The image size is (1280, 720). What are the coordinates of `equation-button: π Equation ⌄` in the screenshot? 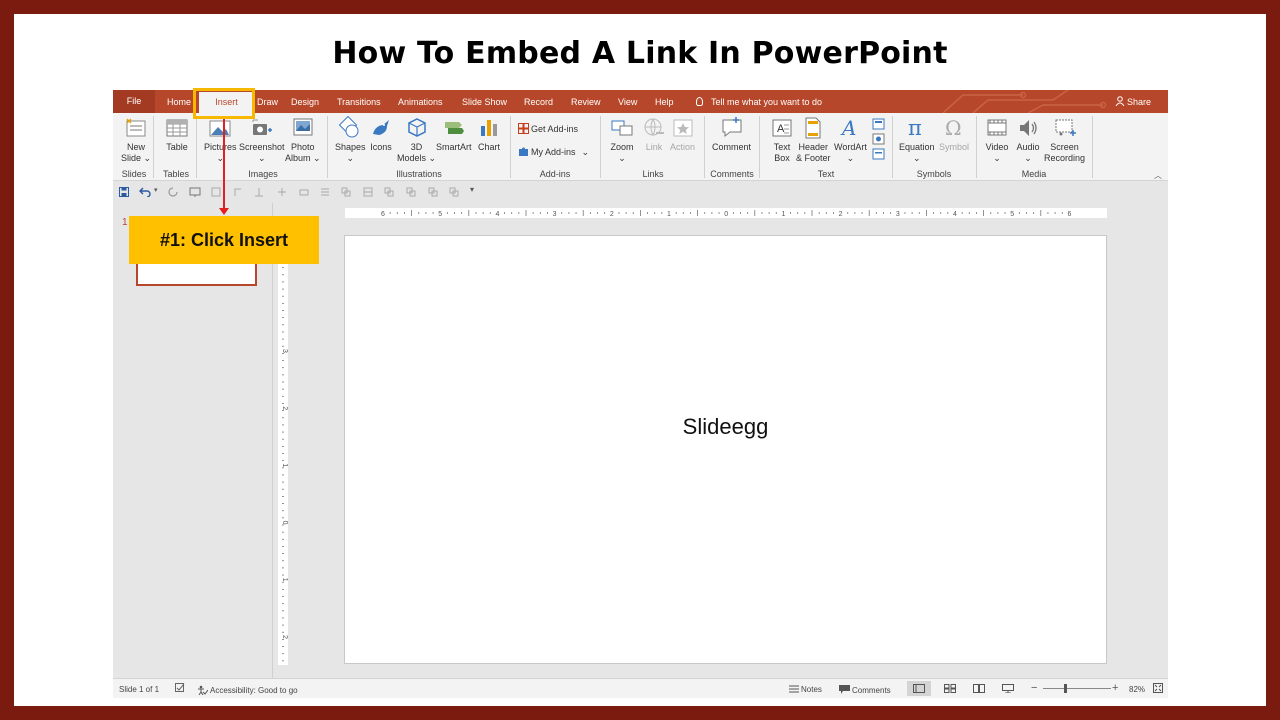 It's located at (917, 140).